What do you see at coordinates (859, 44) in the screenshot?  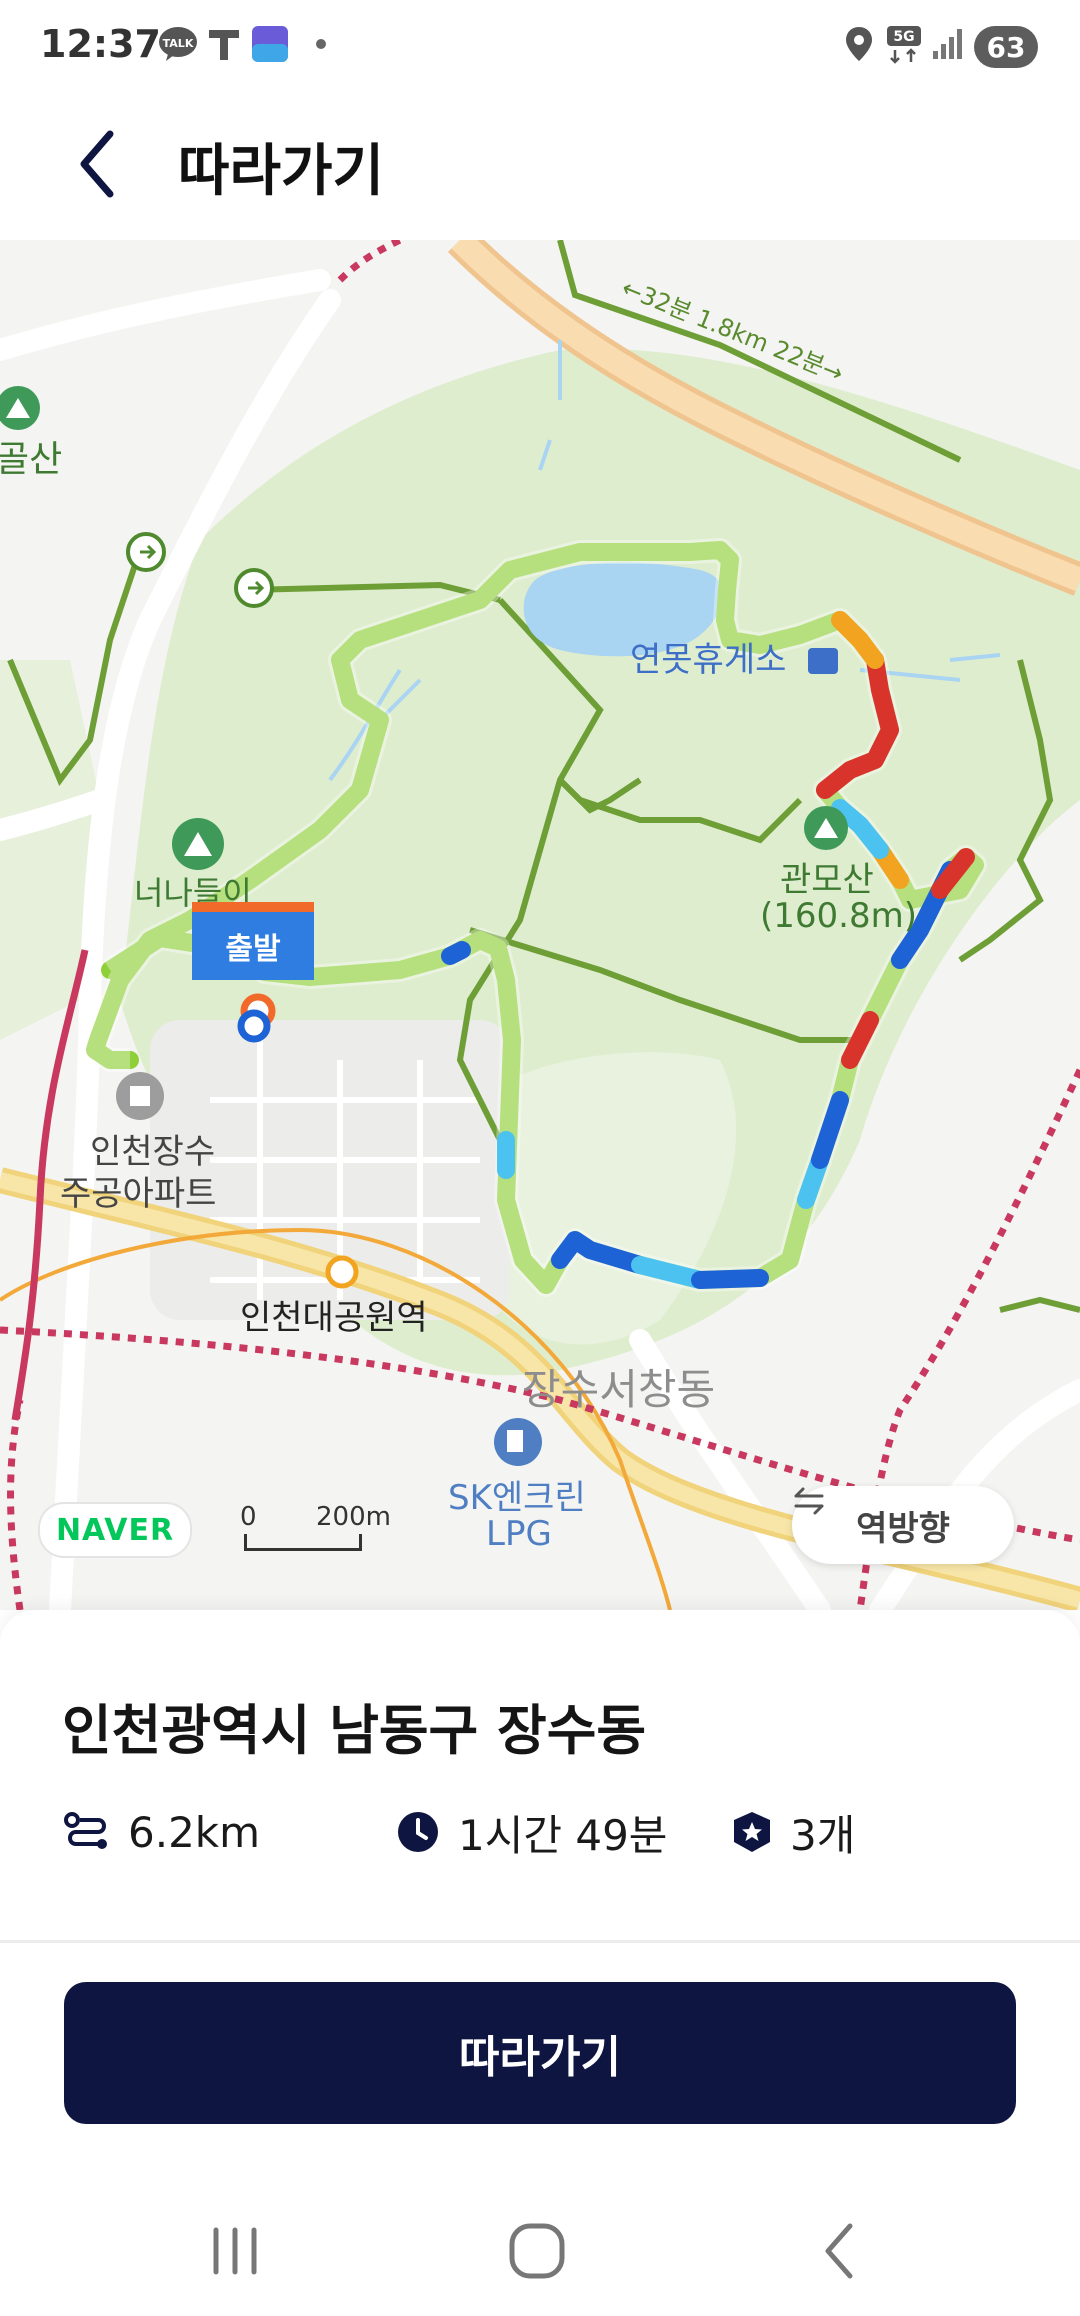 I see `location-icon` at bounding box center [859, 44].